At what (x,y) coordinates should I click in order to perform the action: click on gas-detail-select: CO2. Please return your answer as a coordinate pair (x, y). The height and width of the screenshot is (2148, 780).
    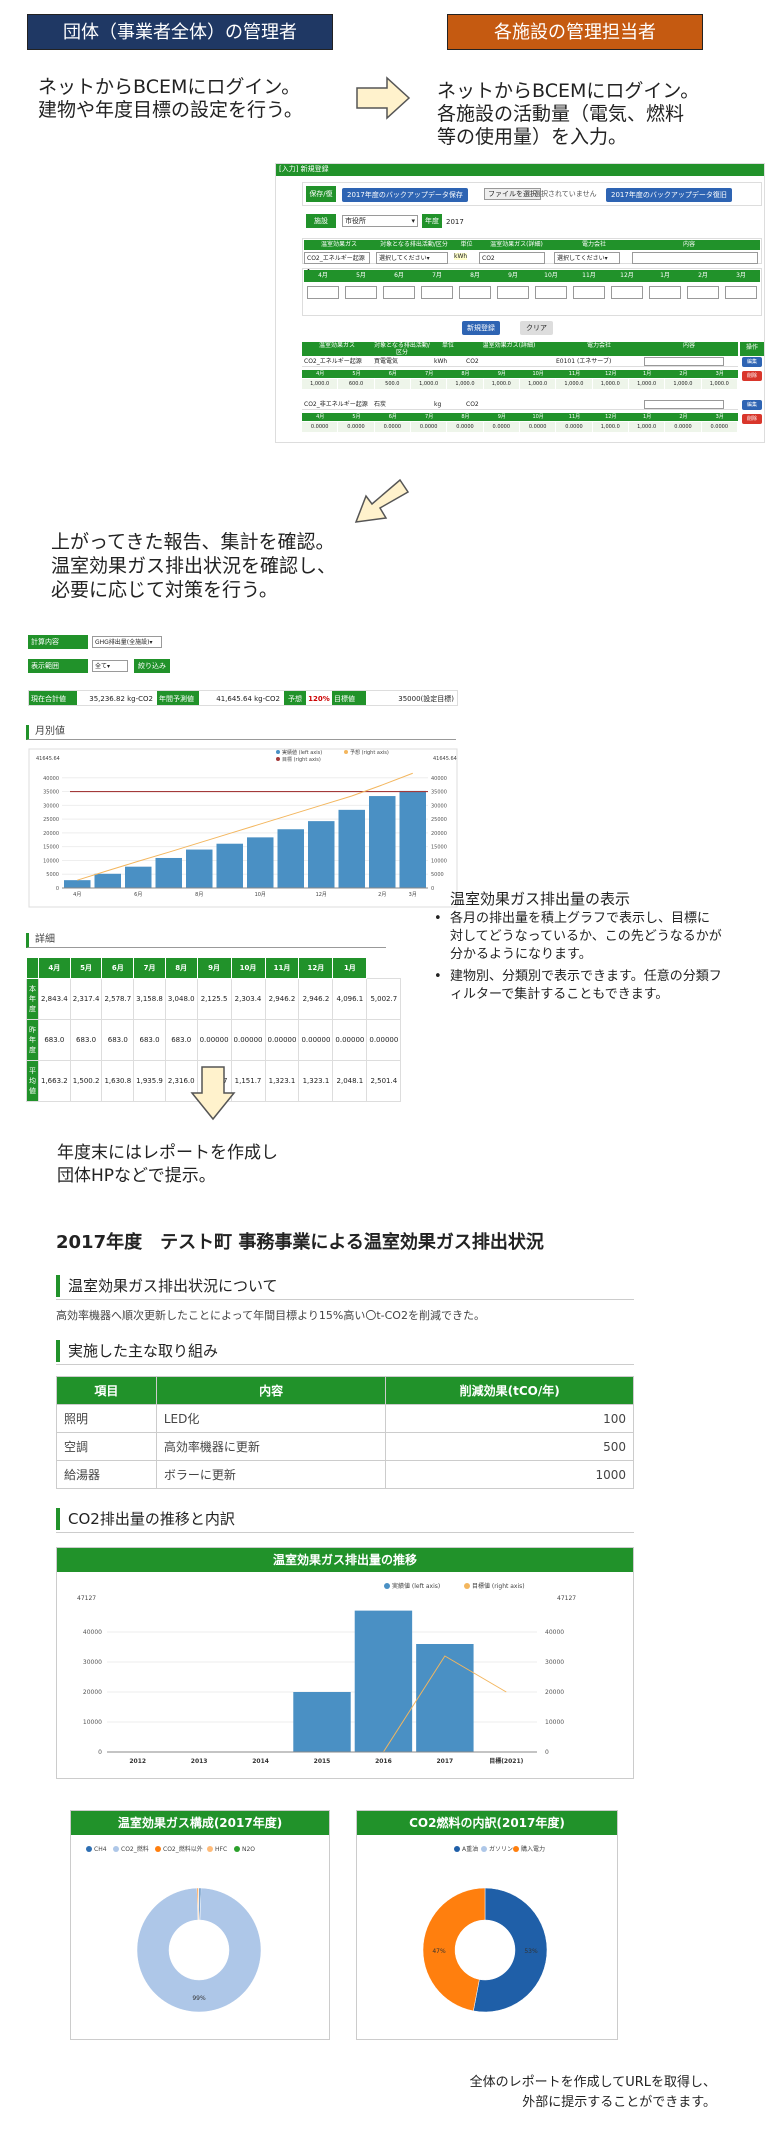
    Looking at the image, I should click on (512, 258).